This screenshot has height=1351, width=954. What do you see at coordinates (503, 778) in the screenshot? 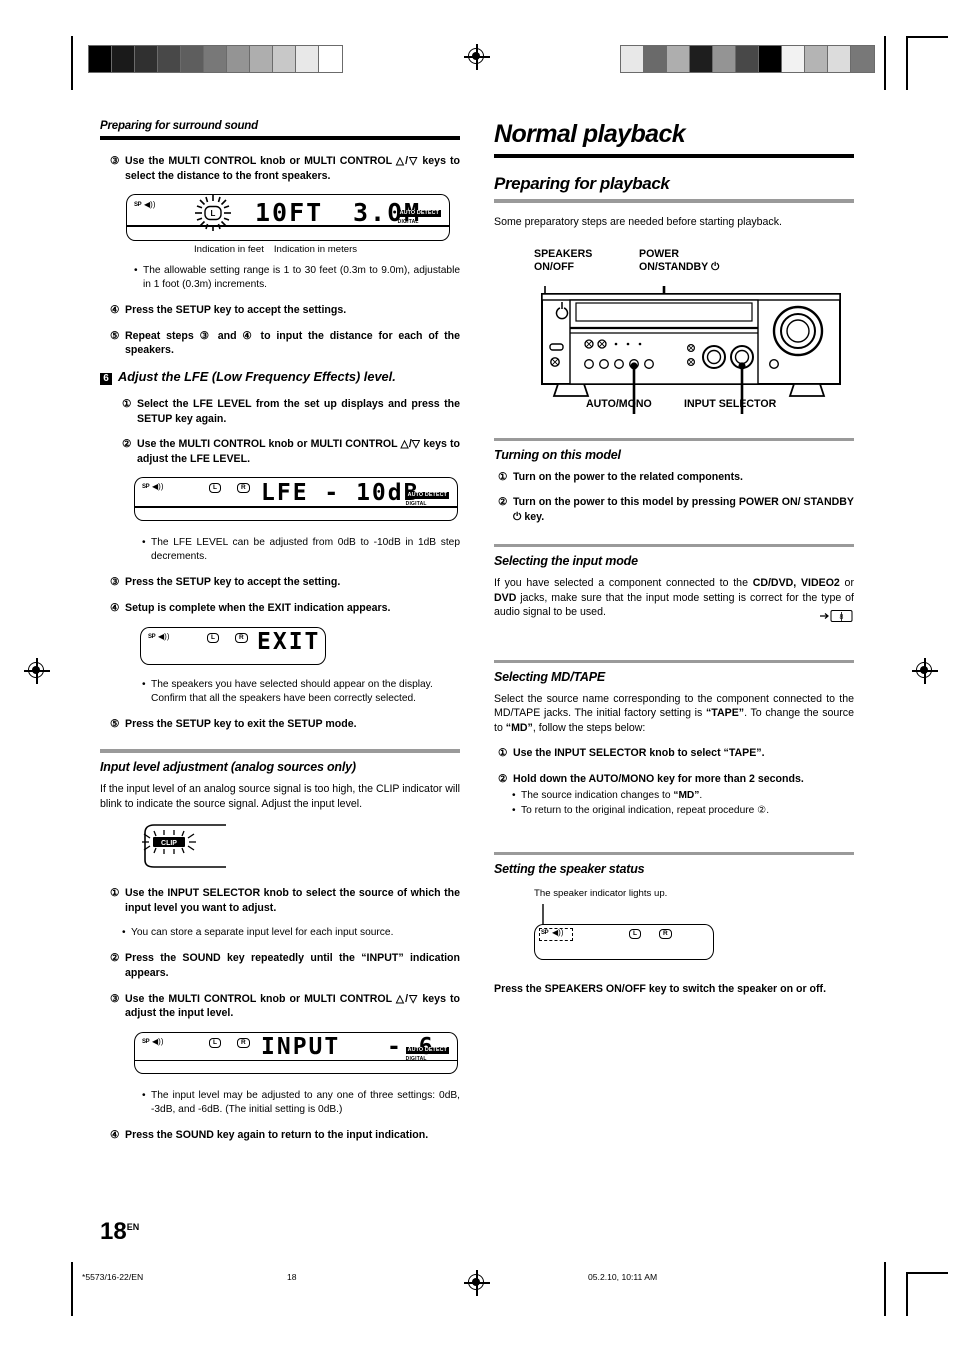
I see `md-tape-step-2-number: ②` at bounding box center [503, 778].